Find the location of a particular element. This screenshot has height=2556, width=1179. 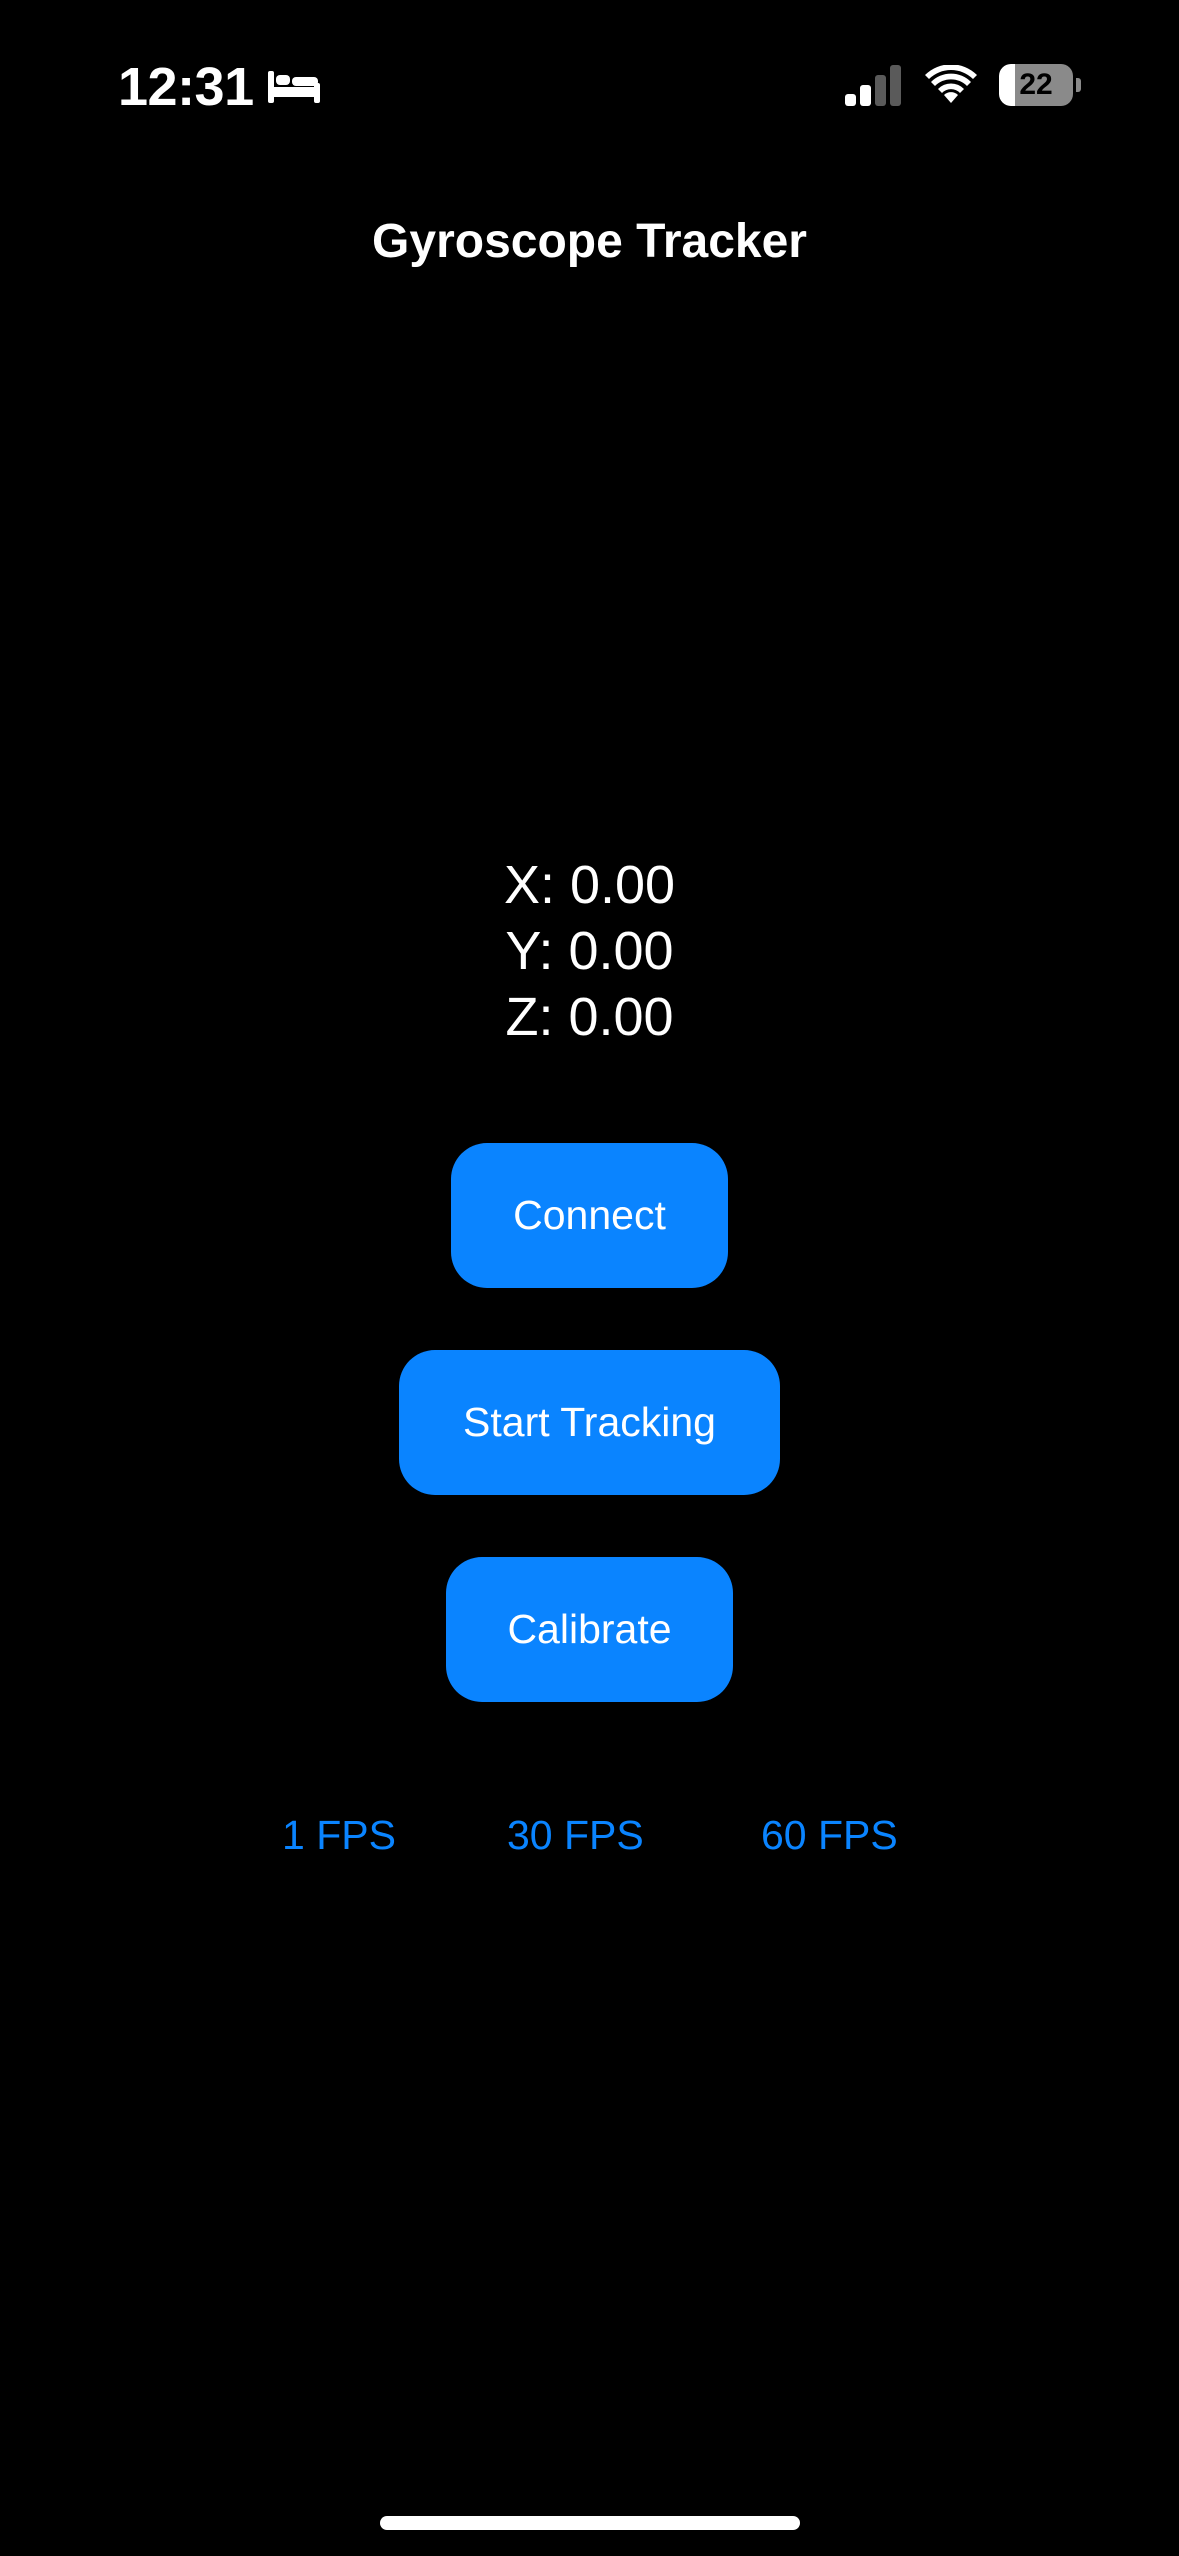

status-time: 12:31 is located at coordinates (186, 87).